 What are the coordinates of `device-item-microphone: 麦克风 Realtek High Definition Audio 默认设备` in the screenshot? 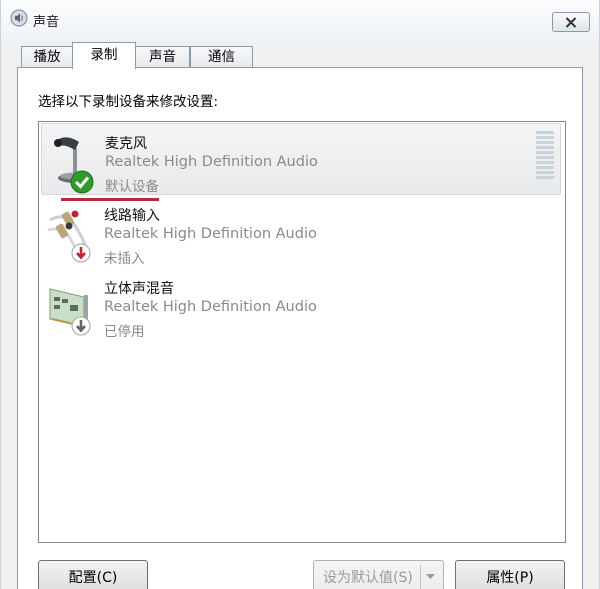 It's located at (301, 159).